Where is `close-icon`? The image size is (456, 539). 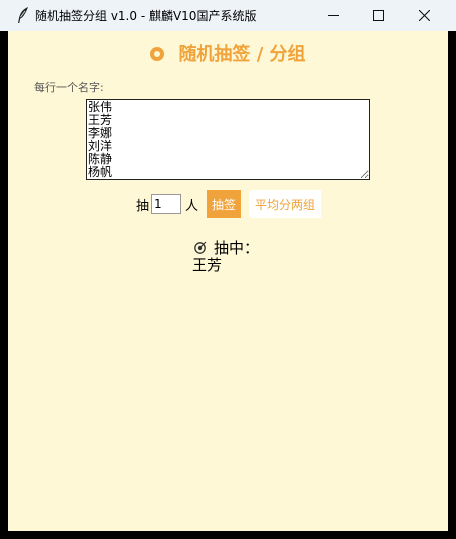
close-icon is located at coordinates (424, 15).